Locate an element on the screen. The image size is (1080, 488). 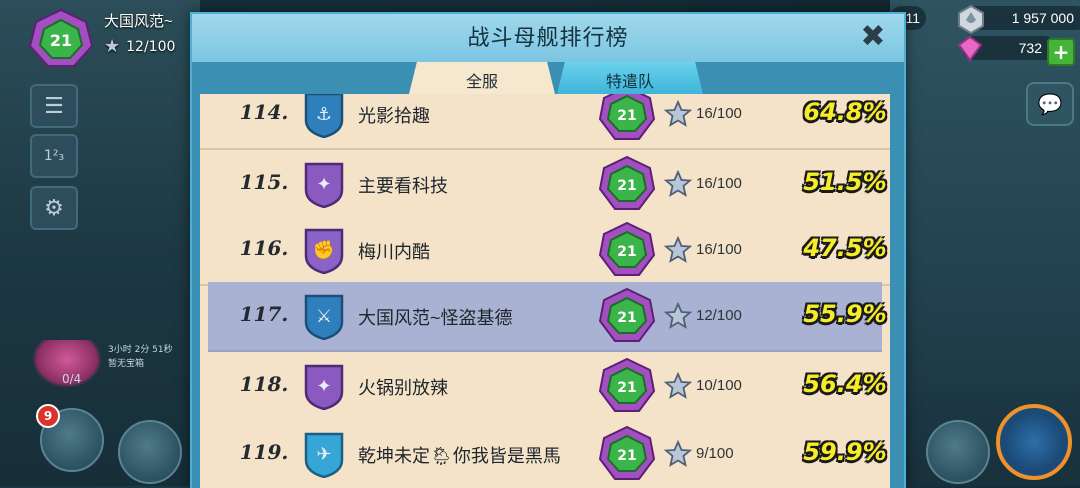
gear-icon: ⚙ is located at coordinates (54, 208).